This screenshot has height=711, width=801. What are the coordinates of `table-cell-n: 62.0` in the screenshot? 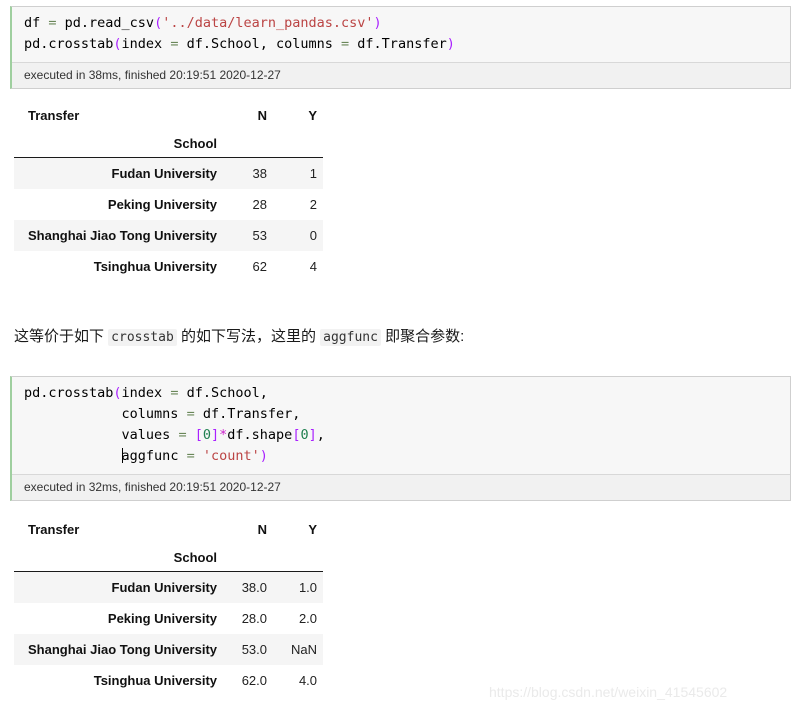 It's located at (254, 680).